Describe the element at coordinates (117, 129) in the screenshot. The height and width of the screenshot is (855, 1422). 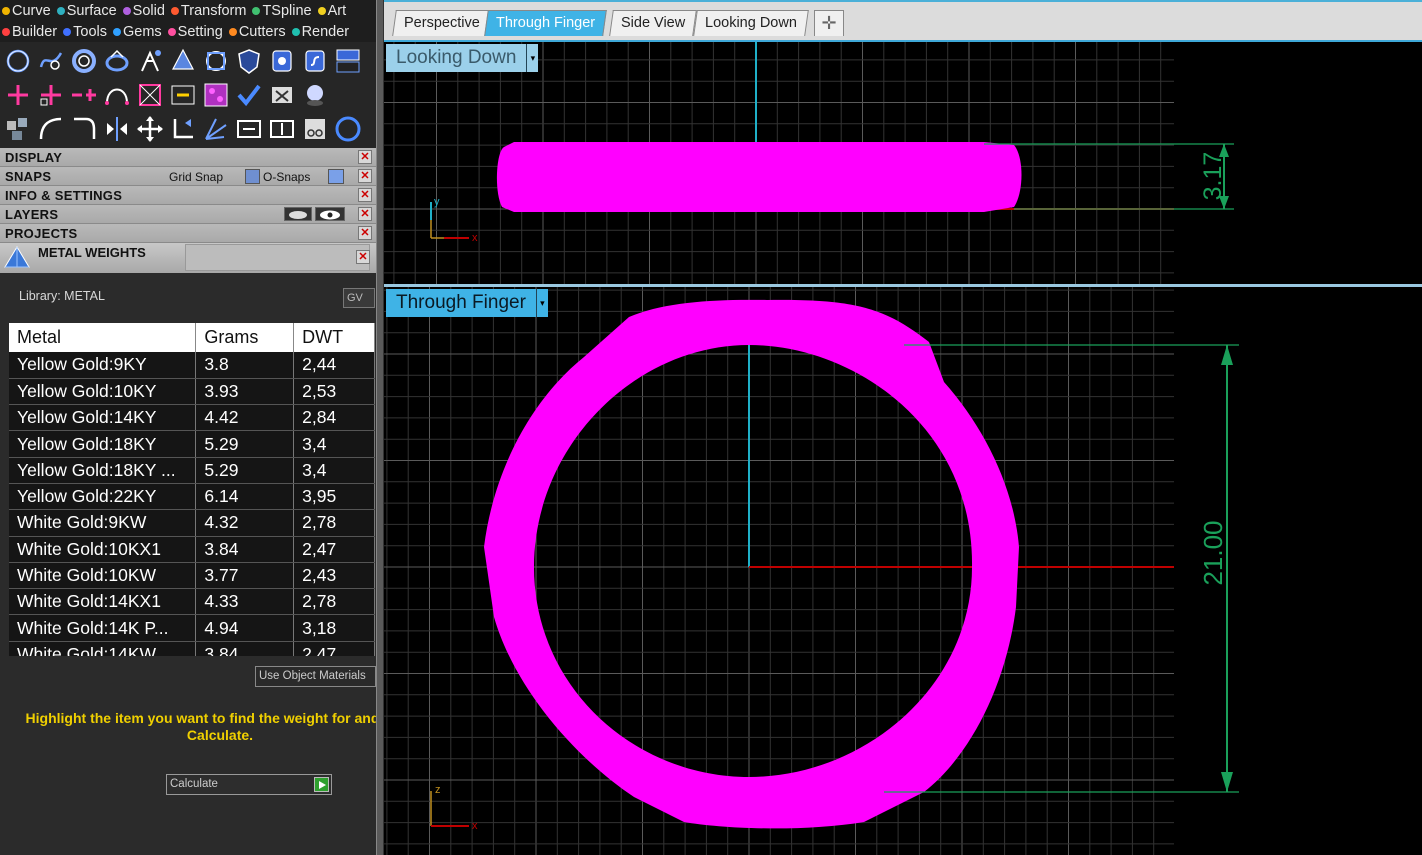
I see `mirror-tool-icon` at that location.